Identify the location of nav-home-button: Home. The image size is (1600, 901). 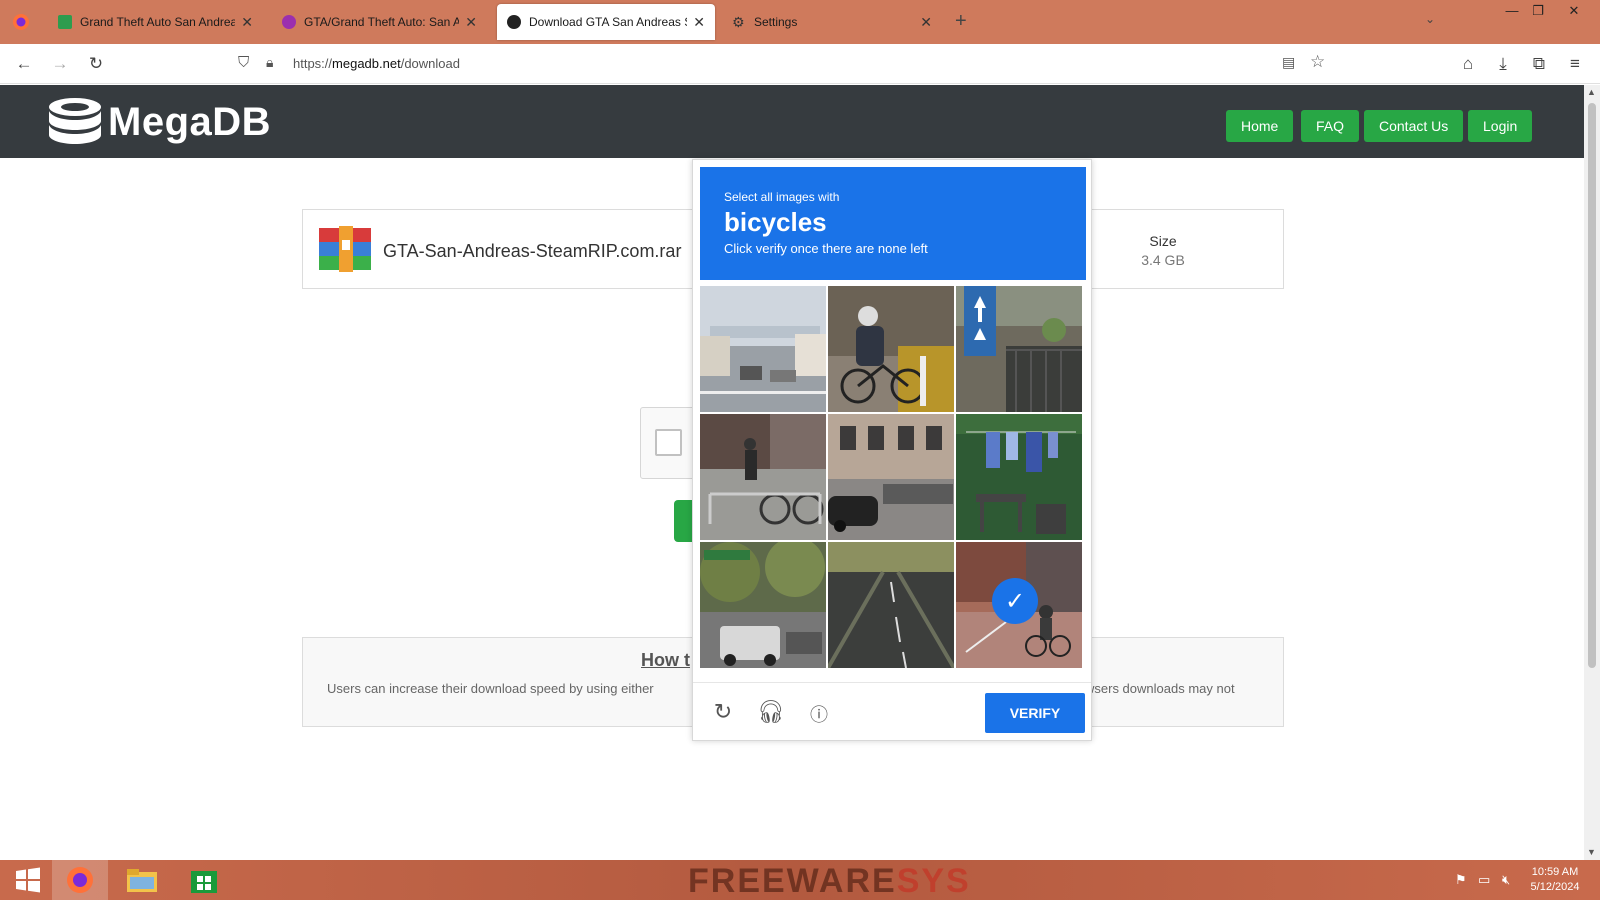
(1260, 126).